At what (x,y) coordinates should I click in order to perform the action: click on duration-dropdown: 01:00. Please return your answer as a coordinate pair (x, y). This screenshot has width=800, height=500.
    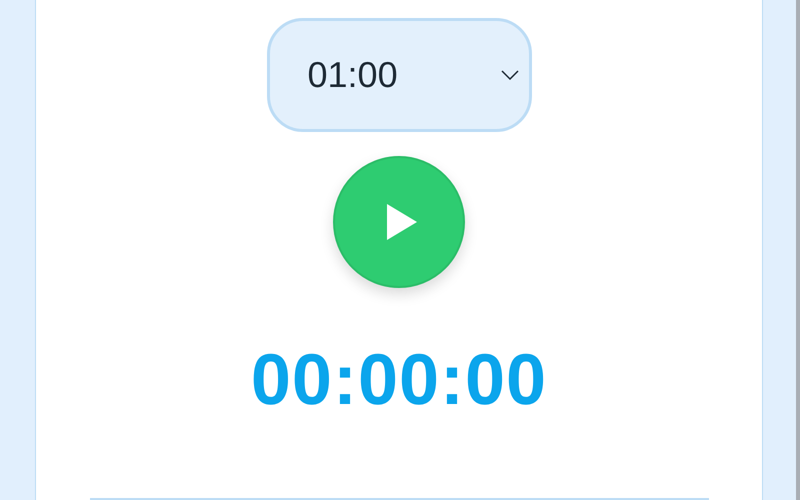
    Looking at the image, I should click on (399, 75).